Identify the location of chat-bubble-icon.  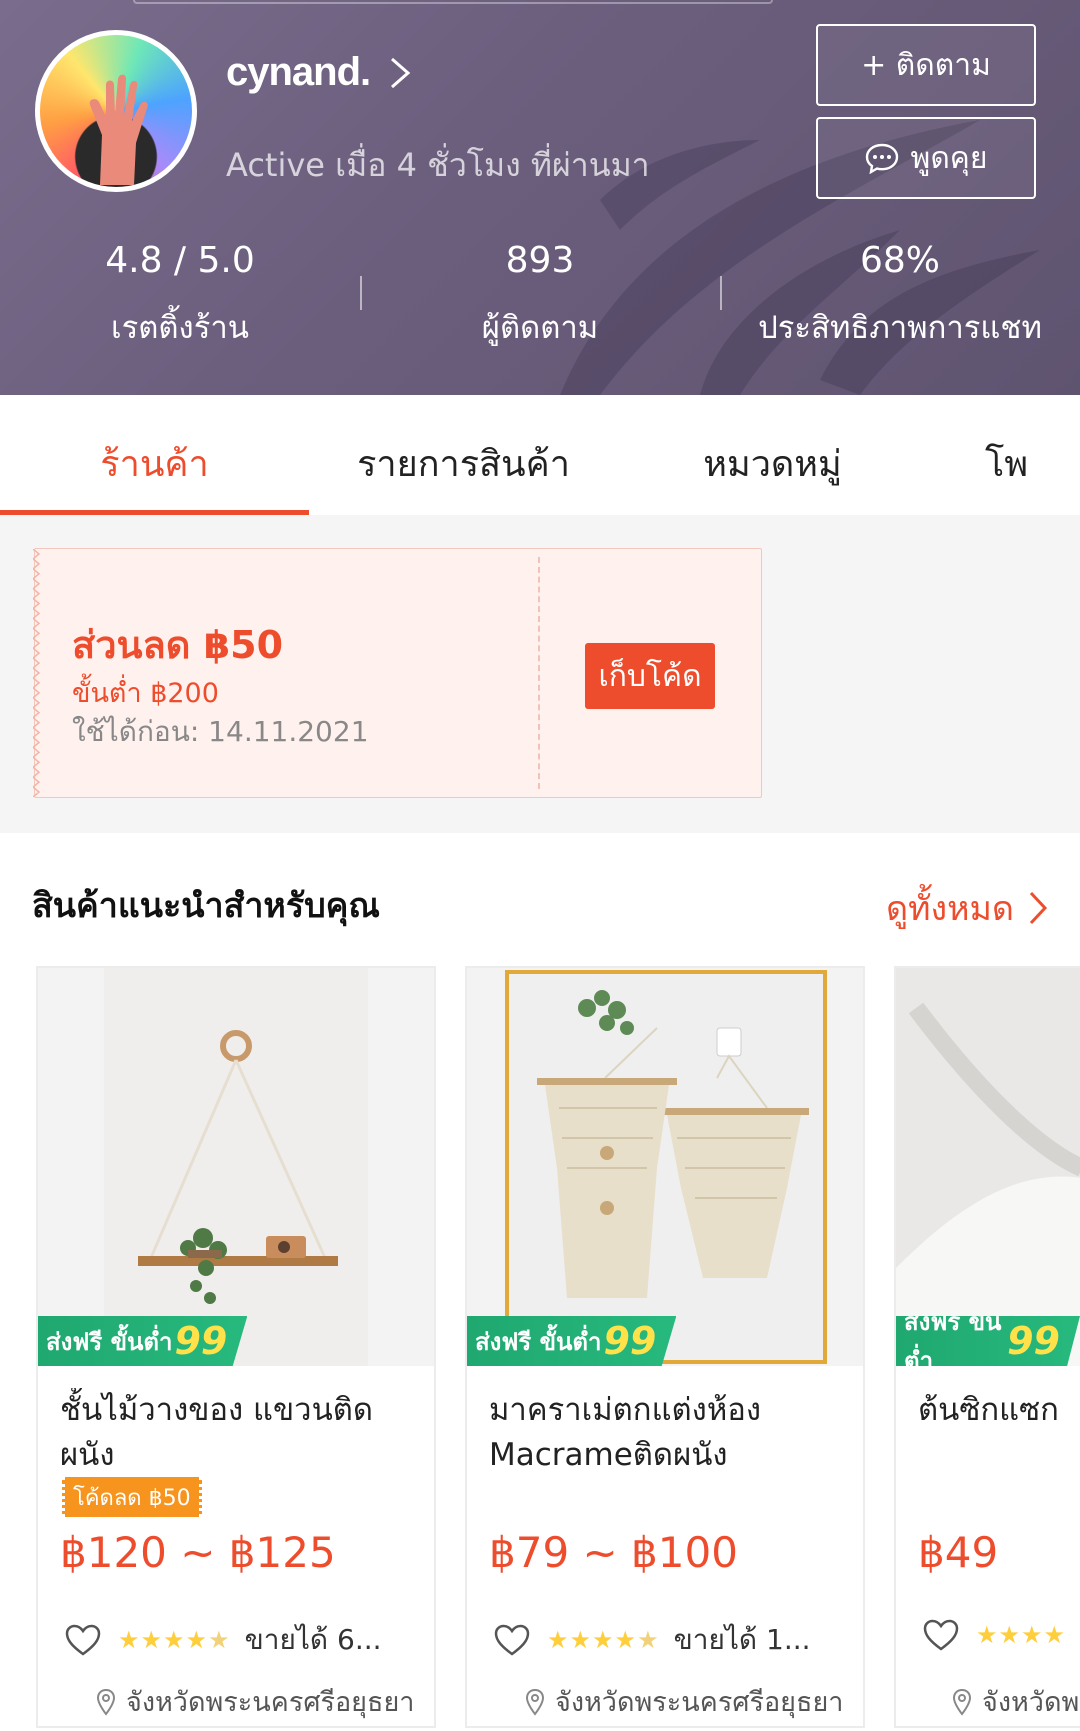
(881, 158).